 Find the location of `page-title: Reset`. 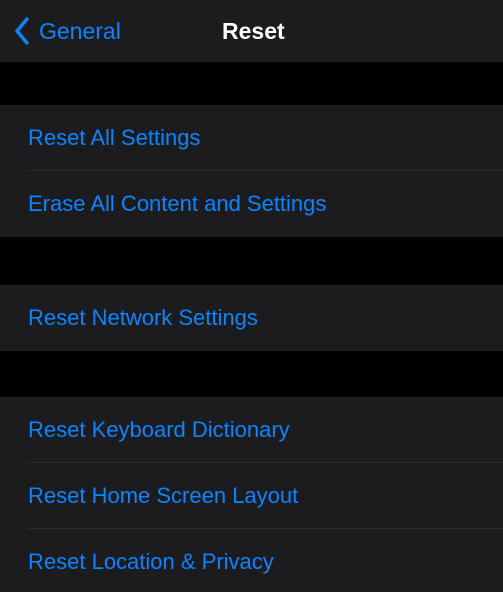

page-title: Reset is located at coordinates (253, 31).